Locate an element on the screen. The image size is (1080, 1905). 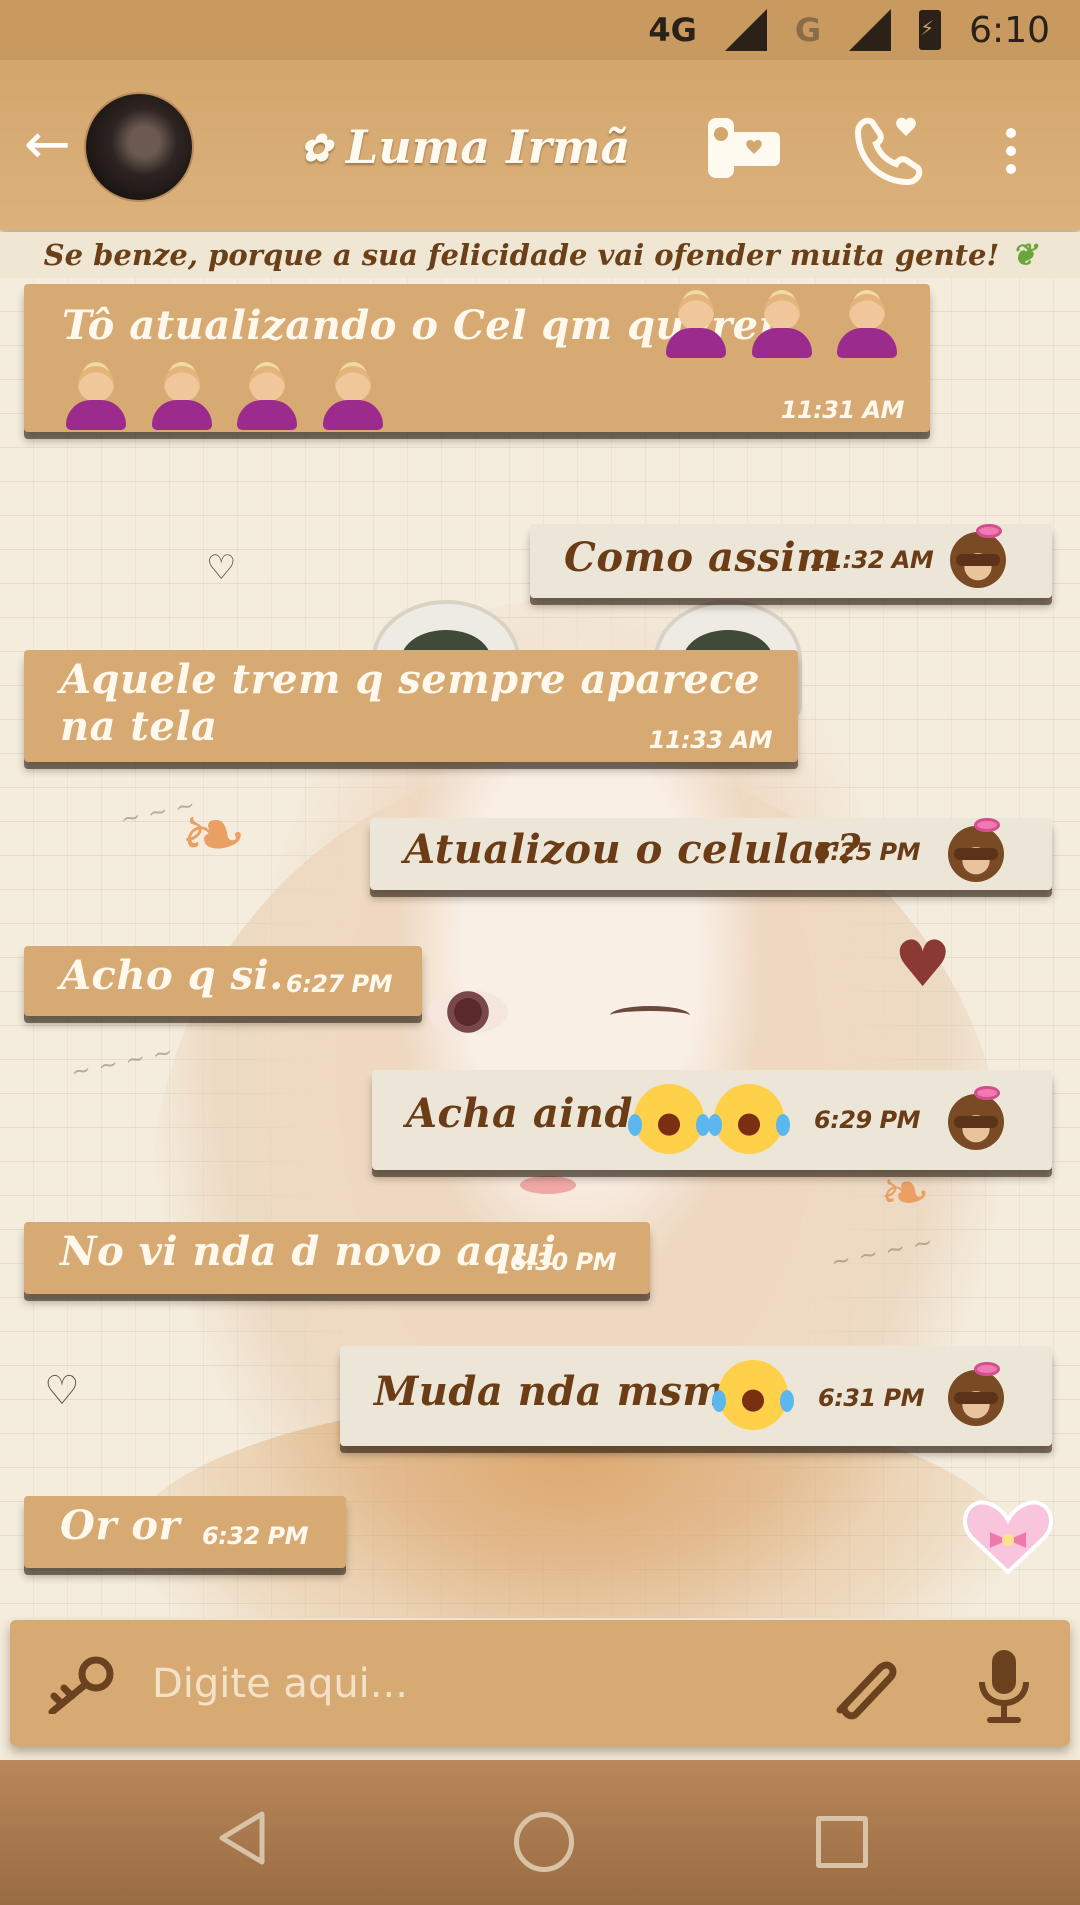
secondary-signal-icon is located at coordinates (870, 30).